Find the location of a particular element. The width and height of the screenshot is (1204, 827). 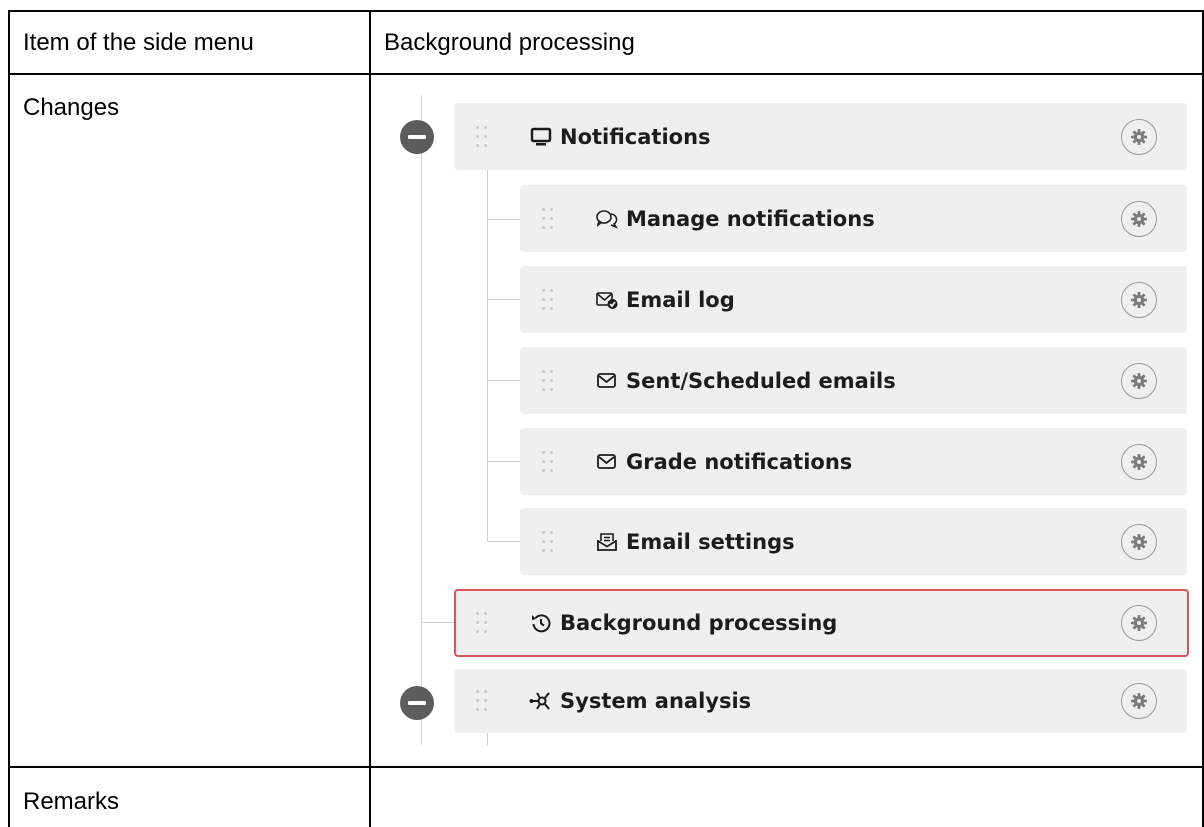

row-label-changes: Changes is located at coordinates (71, 107).